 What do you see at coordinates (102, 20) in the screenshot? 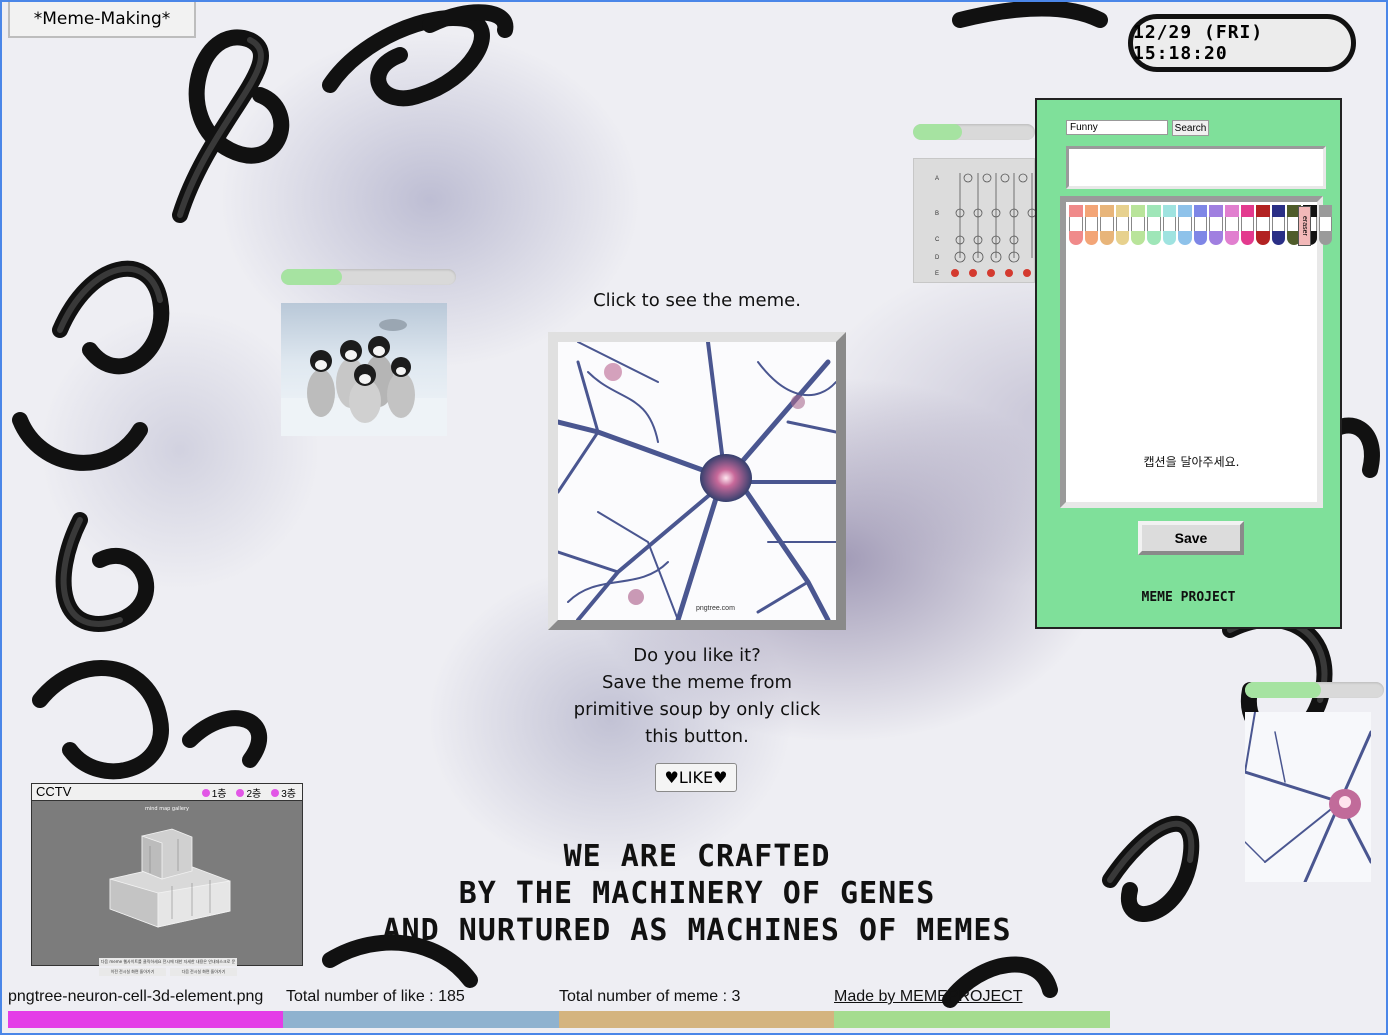
I see `page-title: *Meme-Making*` at bounding box center [102, 20].